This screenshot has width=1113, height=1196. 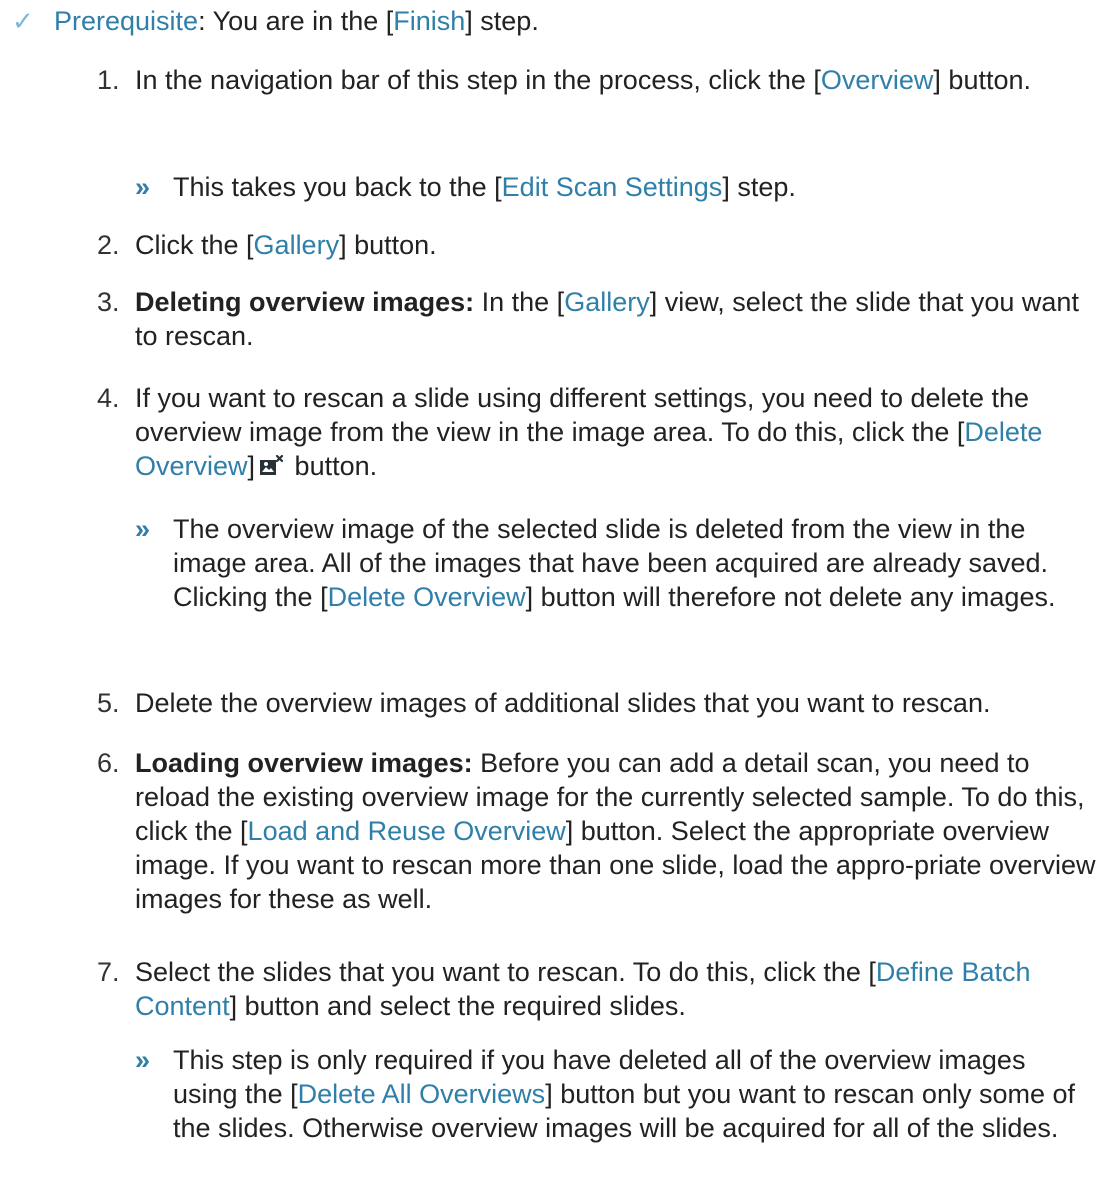 I want to click on delete-overview-reference: Delete Overview, so click(x=426, y=597).